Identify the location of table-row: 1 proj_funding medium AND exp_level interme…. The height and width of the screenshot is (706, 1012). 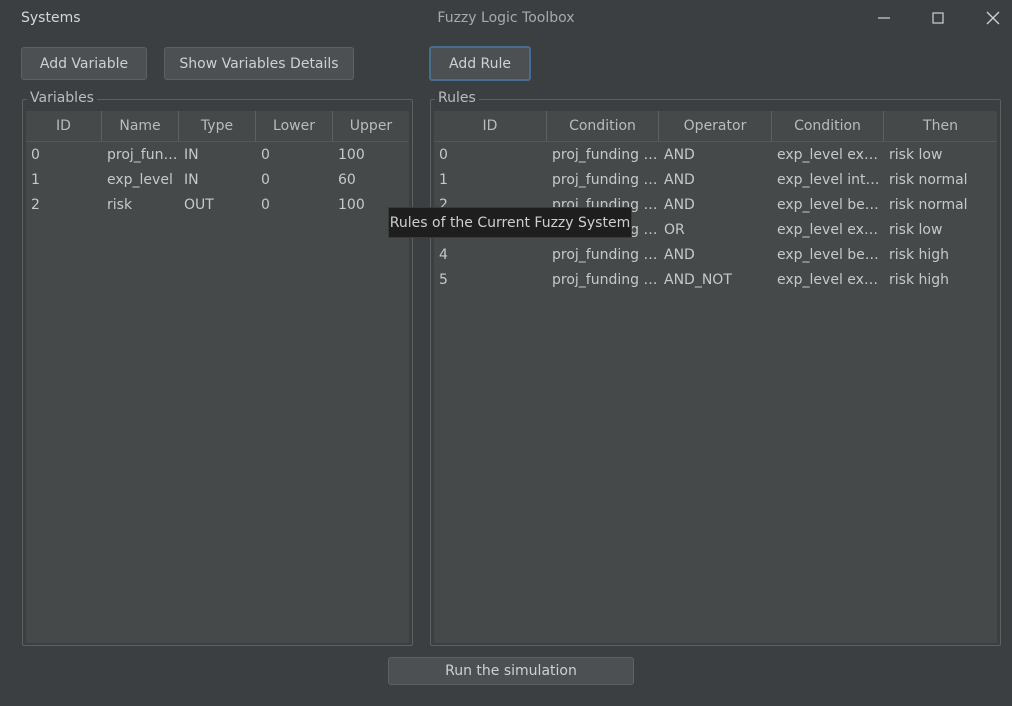
(715, 180).